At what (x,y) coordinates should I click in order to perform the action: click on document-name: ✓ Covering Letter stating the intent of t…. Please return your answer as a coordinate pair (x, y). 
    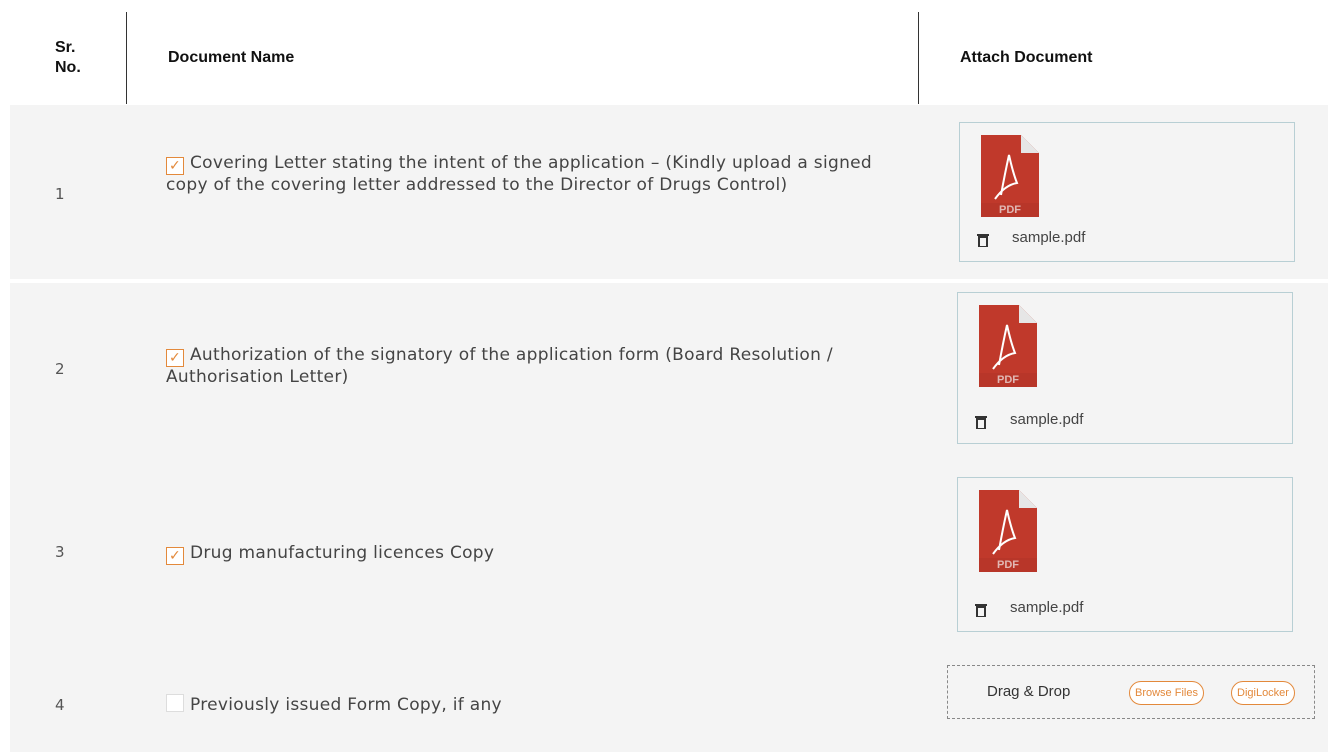
    Looking at the image, I should click on (519, 174).